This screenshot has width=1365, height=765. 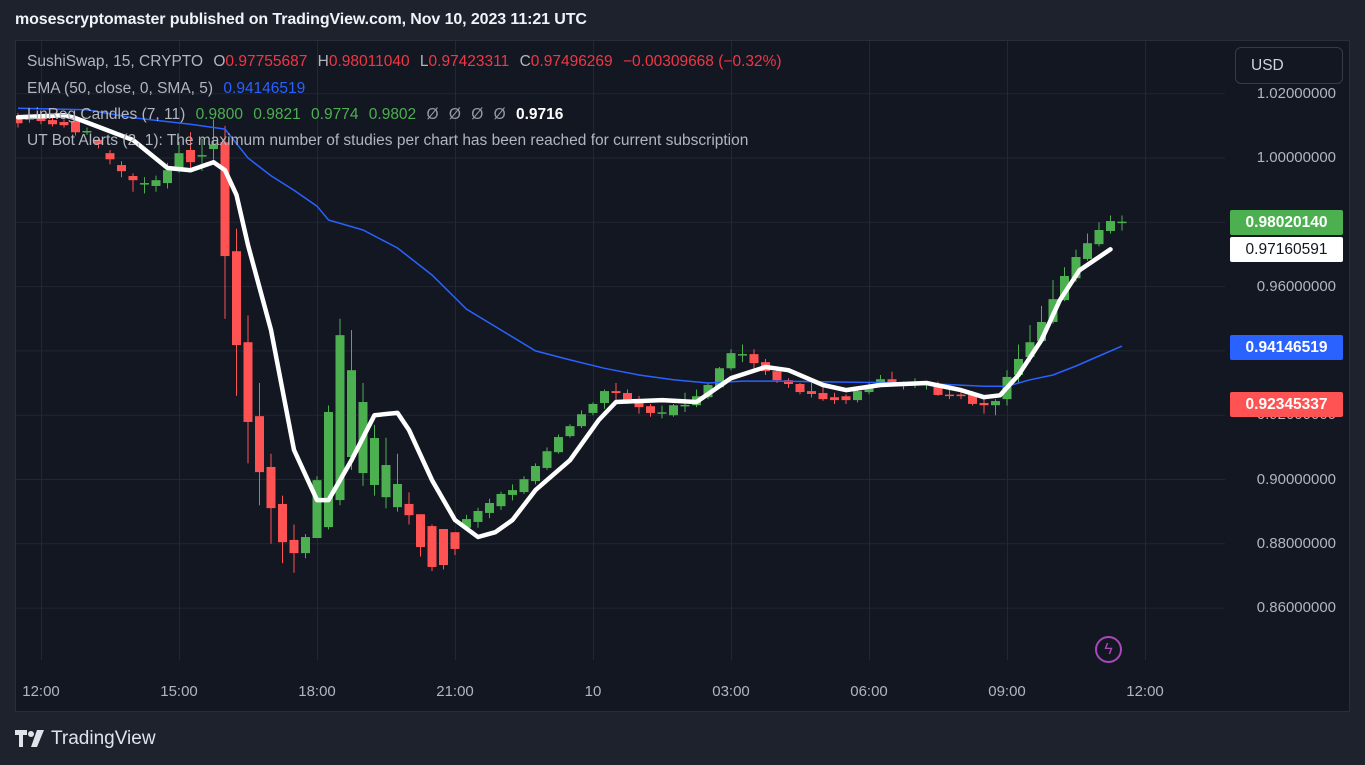 What do you see at coordinates (85, 739) in the screenshot?
I see `tradingview-logo: TradingView` at bounding box center [85, 739].